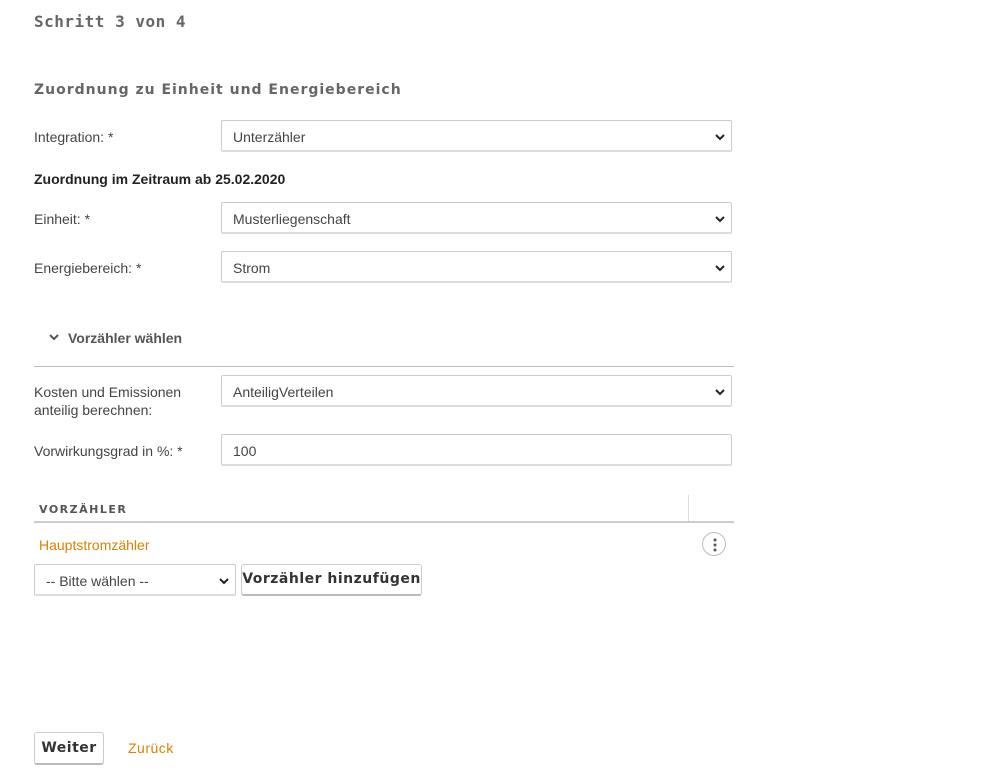 Image resolution: width=1000 pixels, height=771 pixels. What do you see at coordinates (292, 219) in the screenshot?
I see `unit-value: Musterliegenschaft` at bounding box center [292, 219].